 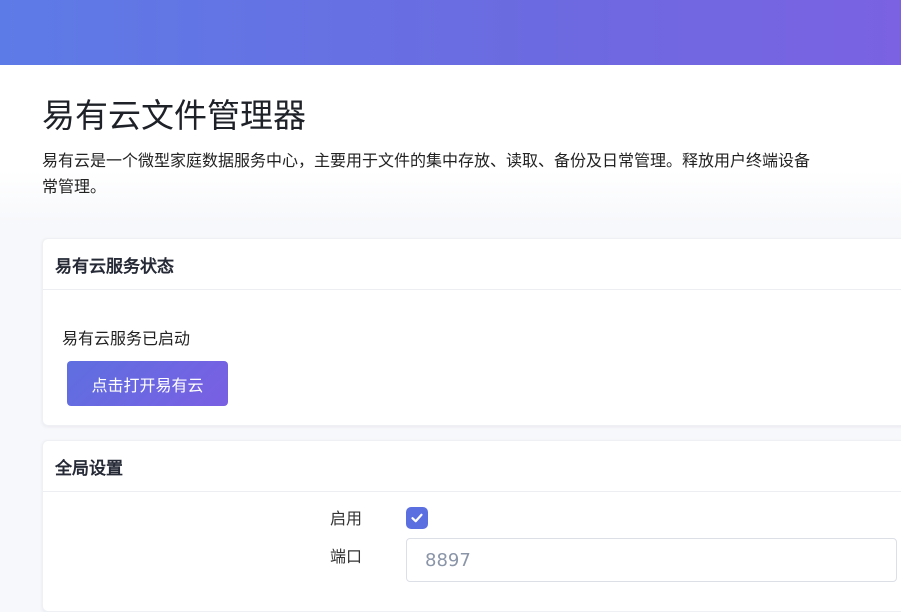 I want to click on enable-checkbox, so click(x=417, y=518).